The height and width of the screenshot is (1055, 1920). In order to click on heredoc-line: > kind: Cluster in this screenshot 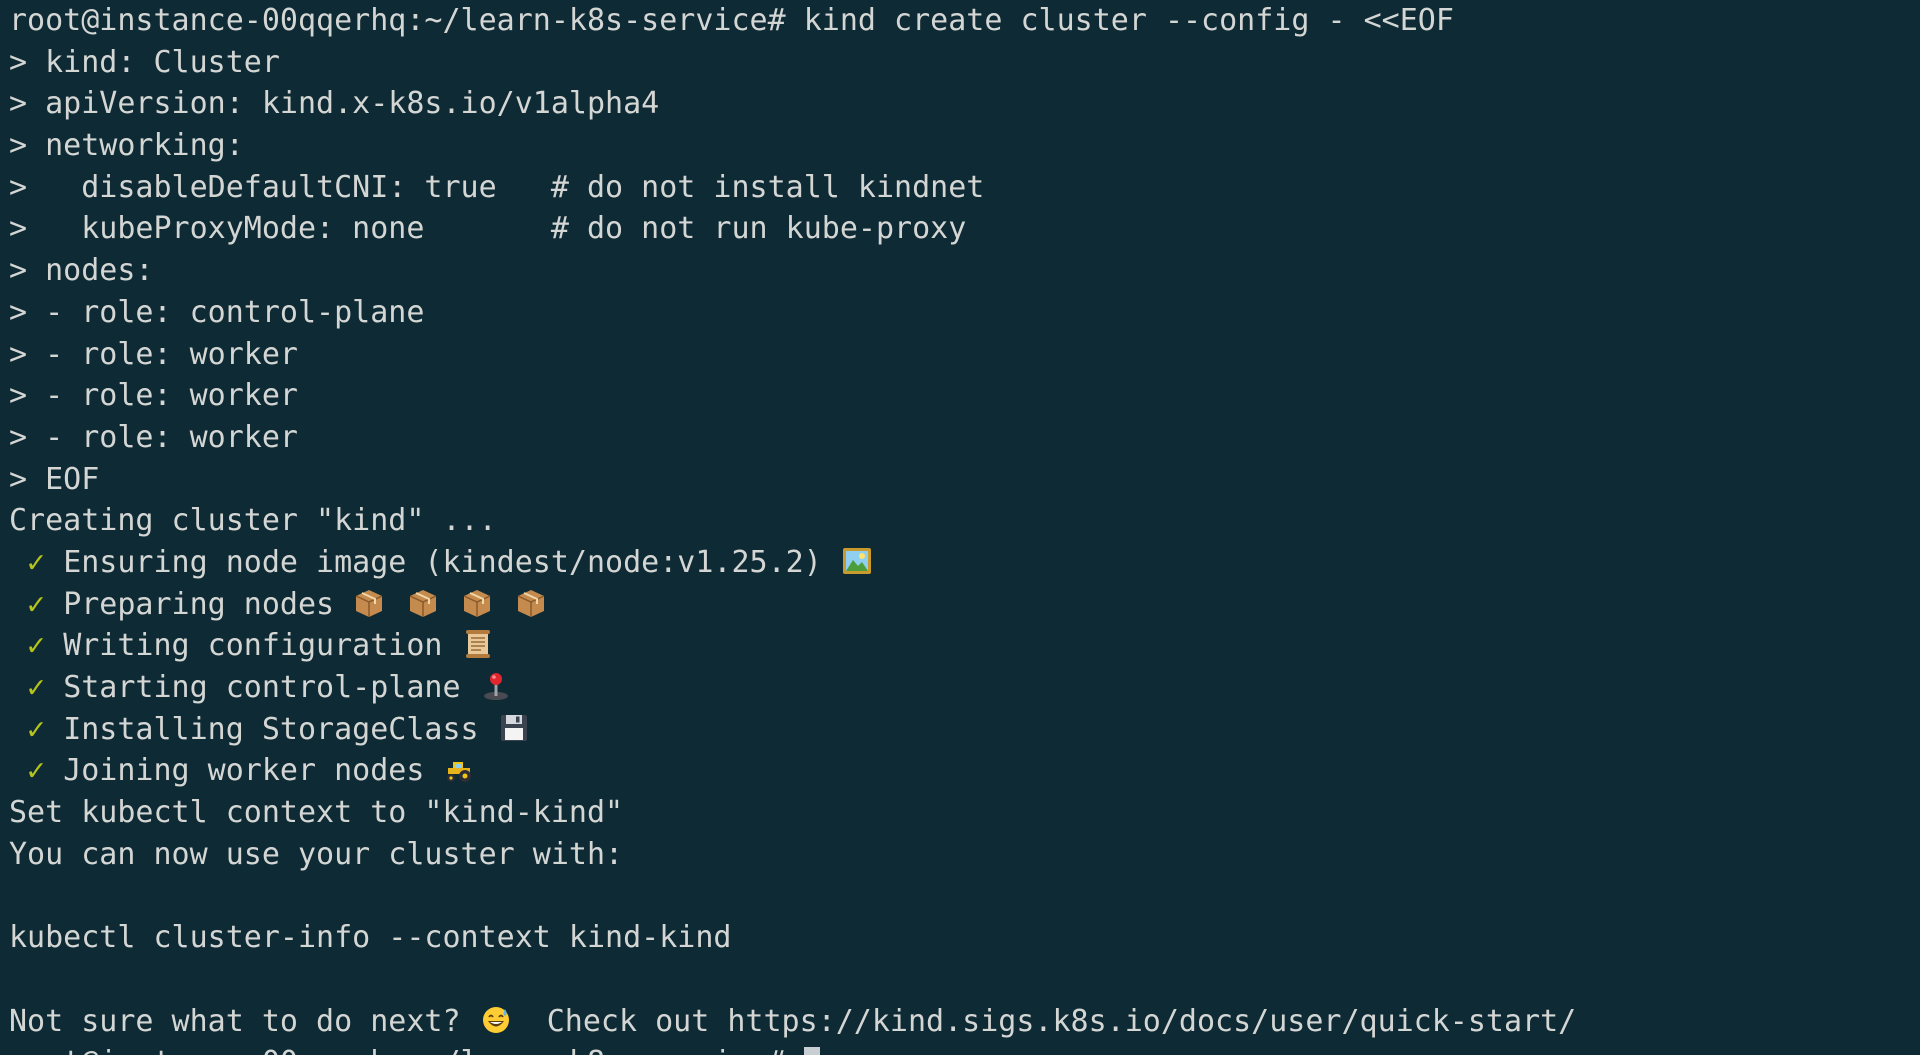, I will do `click(144, 62)`.